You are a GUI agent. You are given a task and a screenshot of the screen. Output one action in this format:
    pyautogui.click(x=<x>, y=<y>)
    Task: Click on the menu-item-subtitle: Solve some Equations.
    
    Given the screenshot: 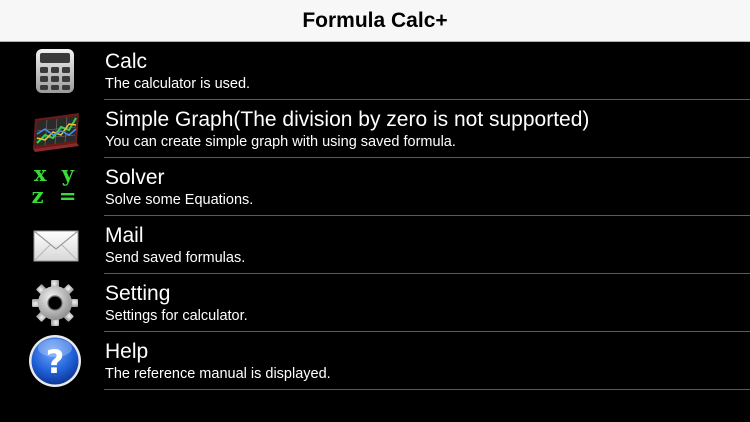 What is the action you would take?
    pyautogui.click(x=179, y=200)
    